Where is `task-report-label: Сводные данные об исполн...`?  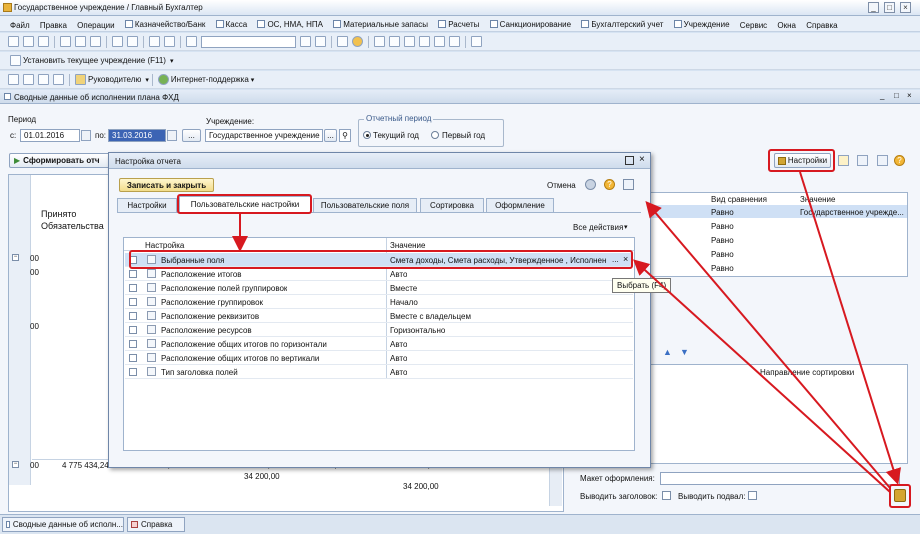 task-report-label: Сводные данные об исполн... is located at coordinates (67, 524).